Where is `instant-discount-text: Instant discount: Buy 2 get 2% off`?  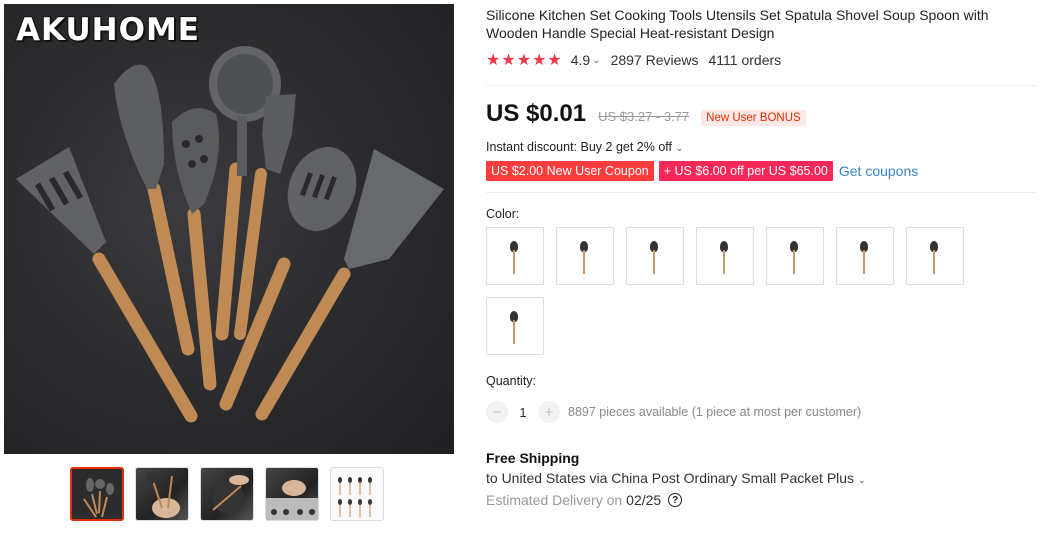 instant-discount-text: Instant discount: Buy 2 get 2% off is located at coordinates (579, 147).